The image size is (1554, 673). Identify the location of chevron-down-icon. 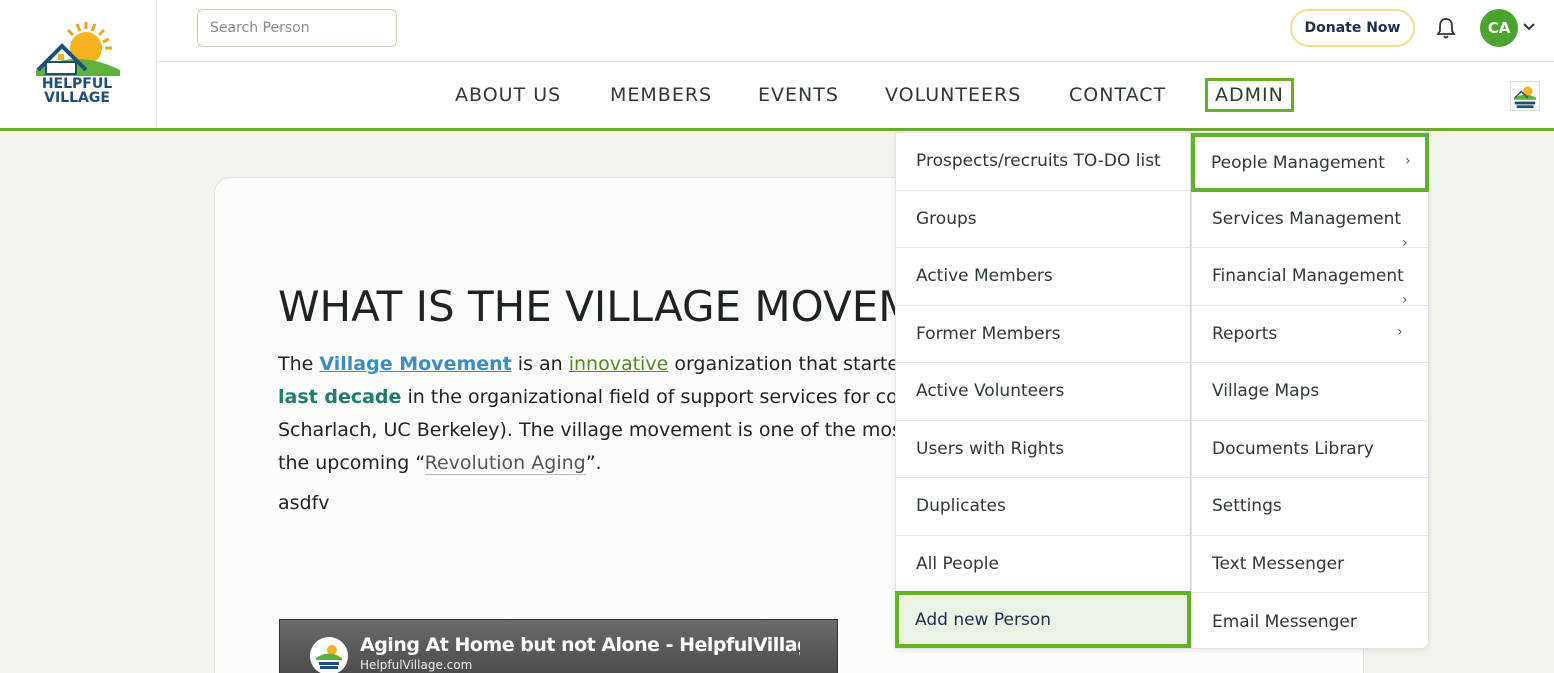
(1529, 27).